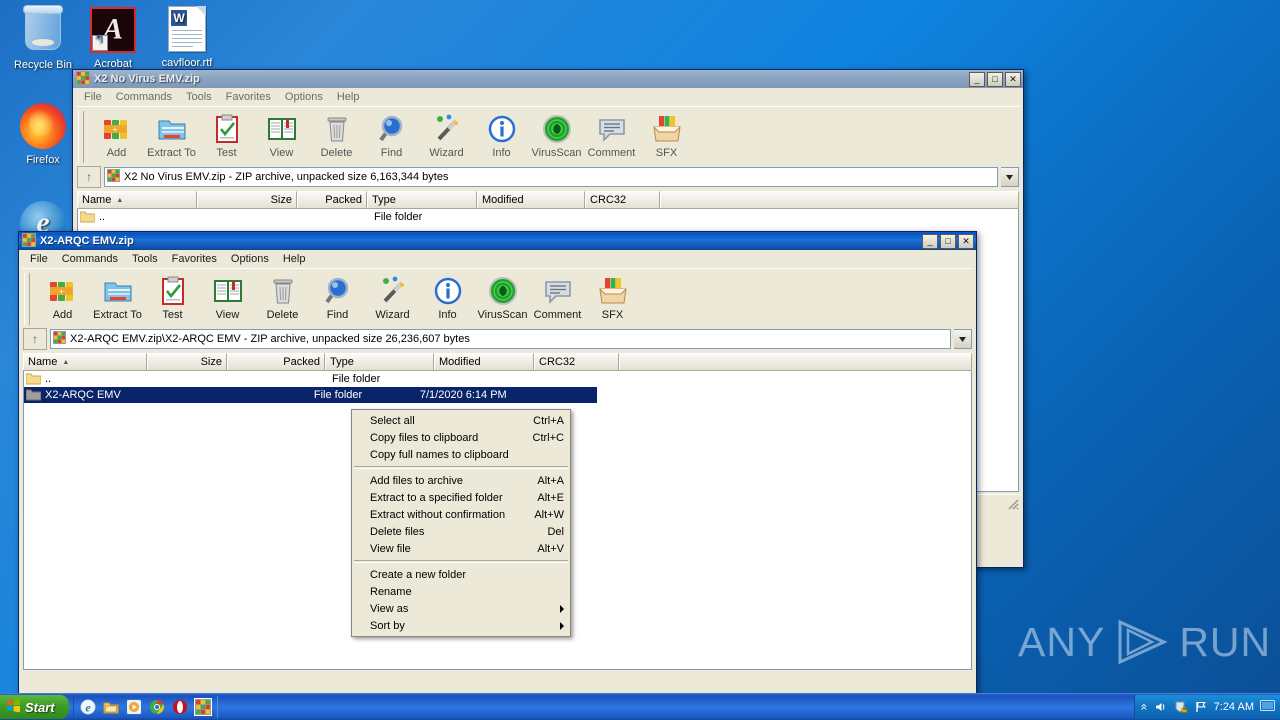 The image size is (1280, 720). I want to click on clock-time: 7:24 AM, so click(1234, 707).